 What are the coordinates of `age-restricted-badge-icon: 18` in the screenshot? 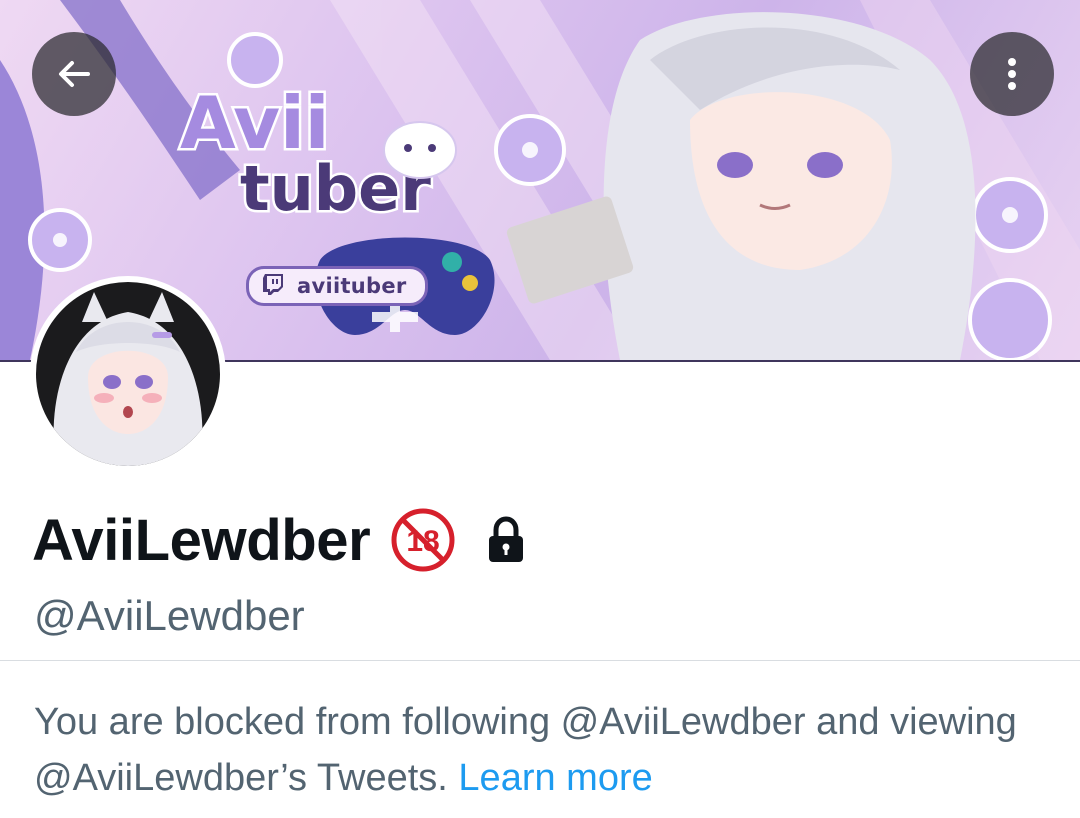 It's located at (423, 540).